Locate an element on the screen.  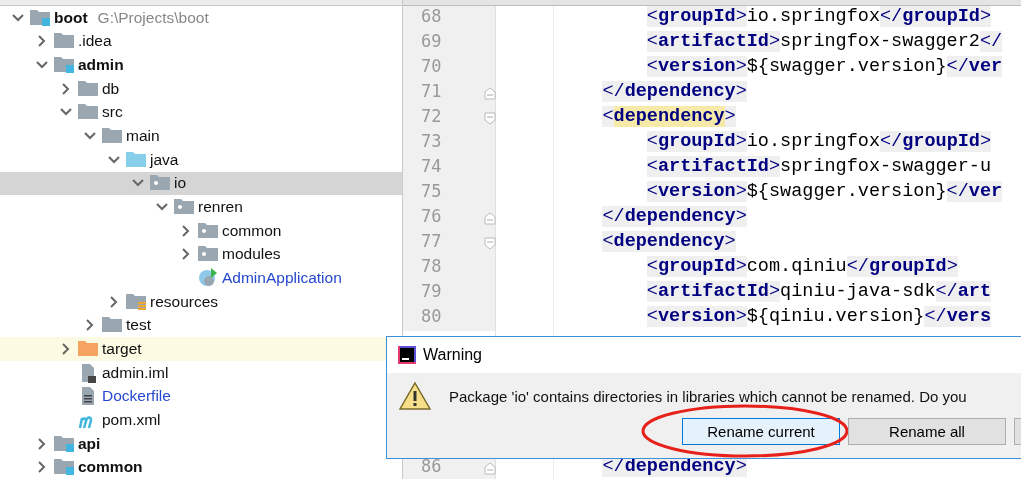
tree-row: src is located at coordinates (201, 112).